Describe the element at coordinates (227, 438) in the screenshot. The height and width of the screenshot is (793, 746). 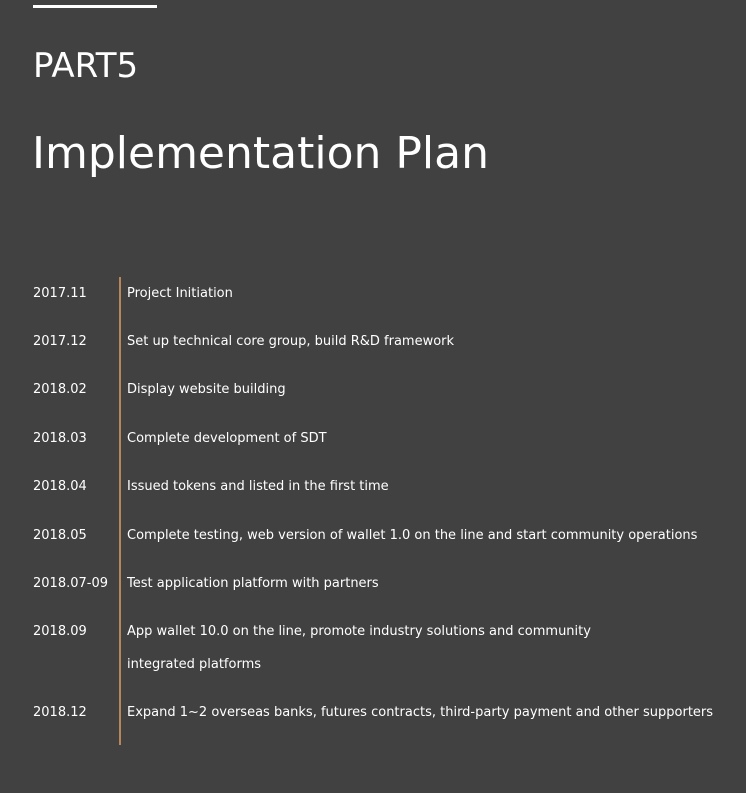
I see `timeline-text: Complete development of SDT` at that location.